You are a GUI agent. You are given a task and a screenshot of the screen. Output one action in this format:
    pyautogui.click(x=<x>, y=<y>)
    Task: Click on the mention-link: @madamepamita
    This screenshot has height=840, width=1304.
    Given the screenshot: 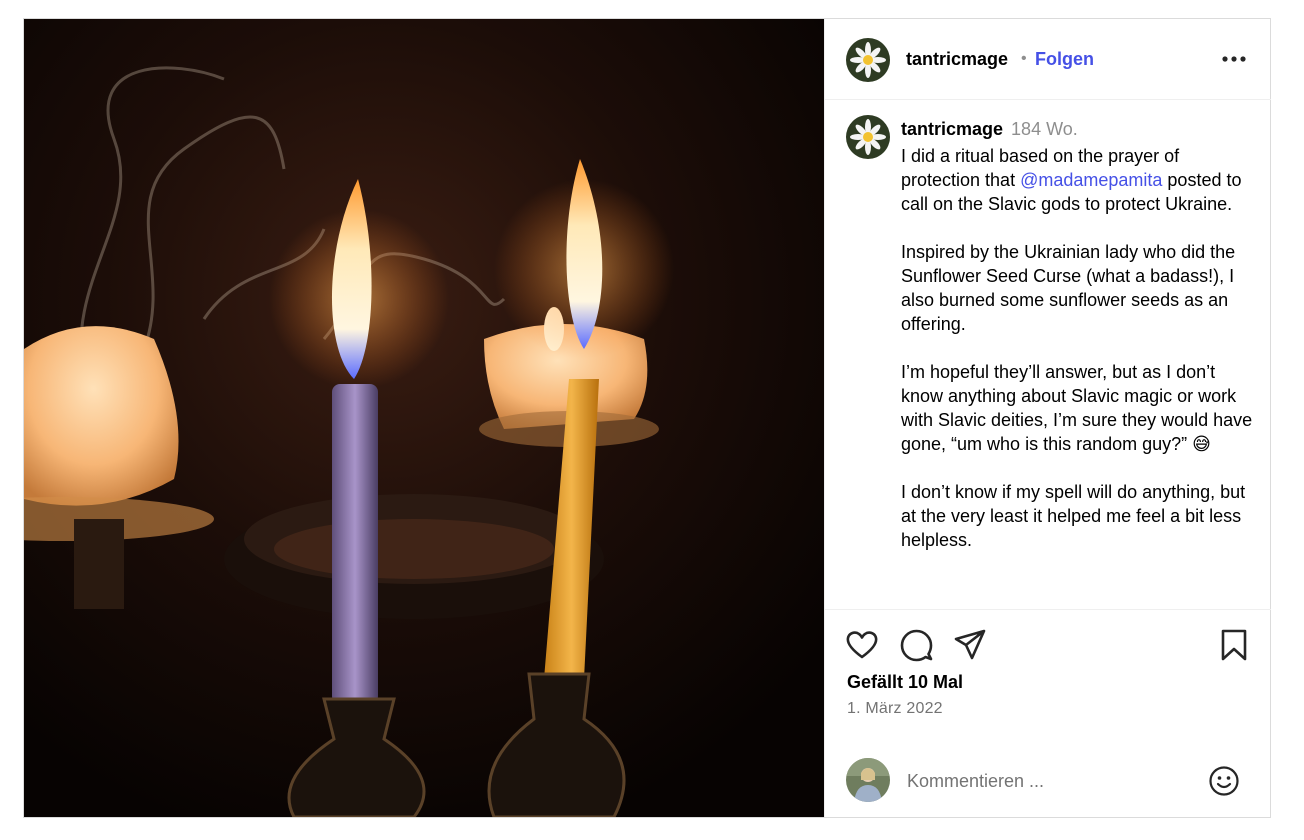 What is the action you would take?
    pyautogui.click(x=1091, y=180)
    